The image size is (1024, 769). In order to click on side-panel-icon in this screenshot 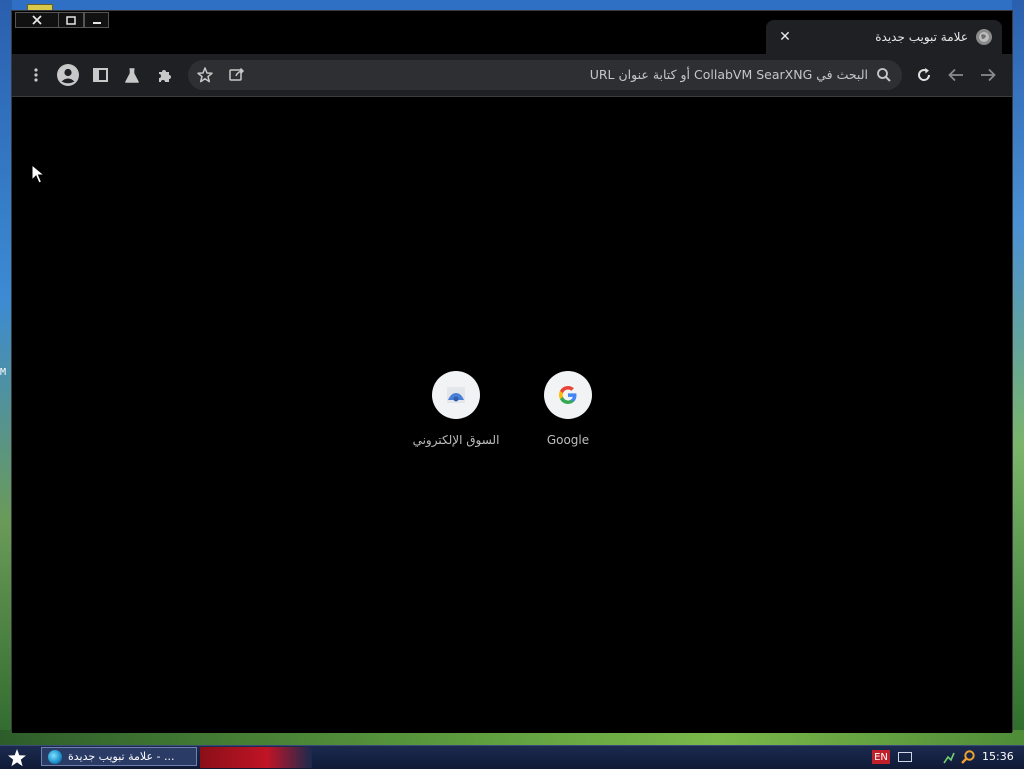, I will do `click(100, 75)`.